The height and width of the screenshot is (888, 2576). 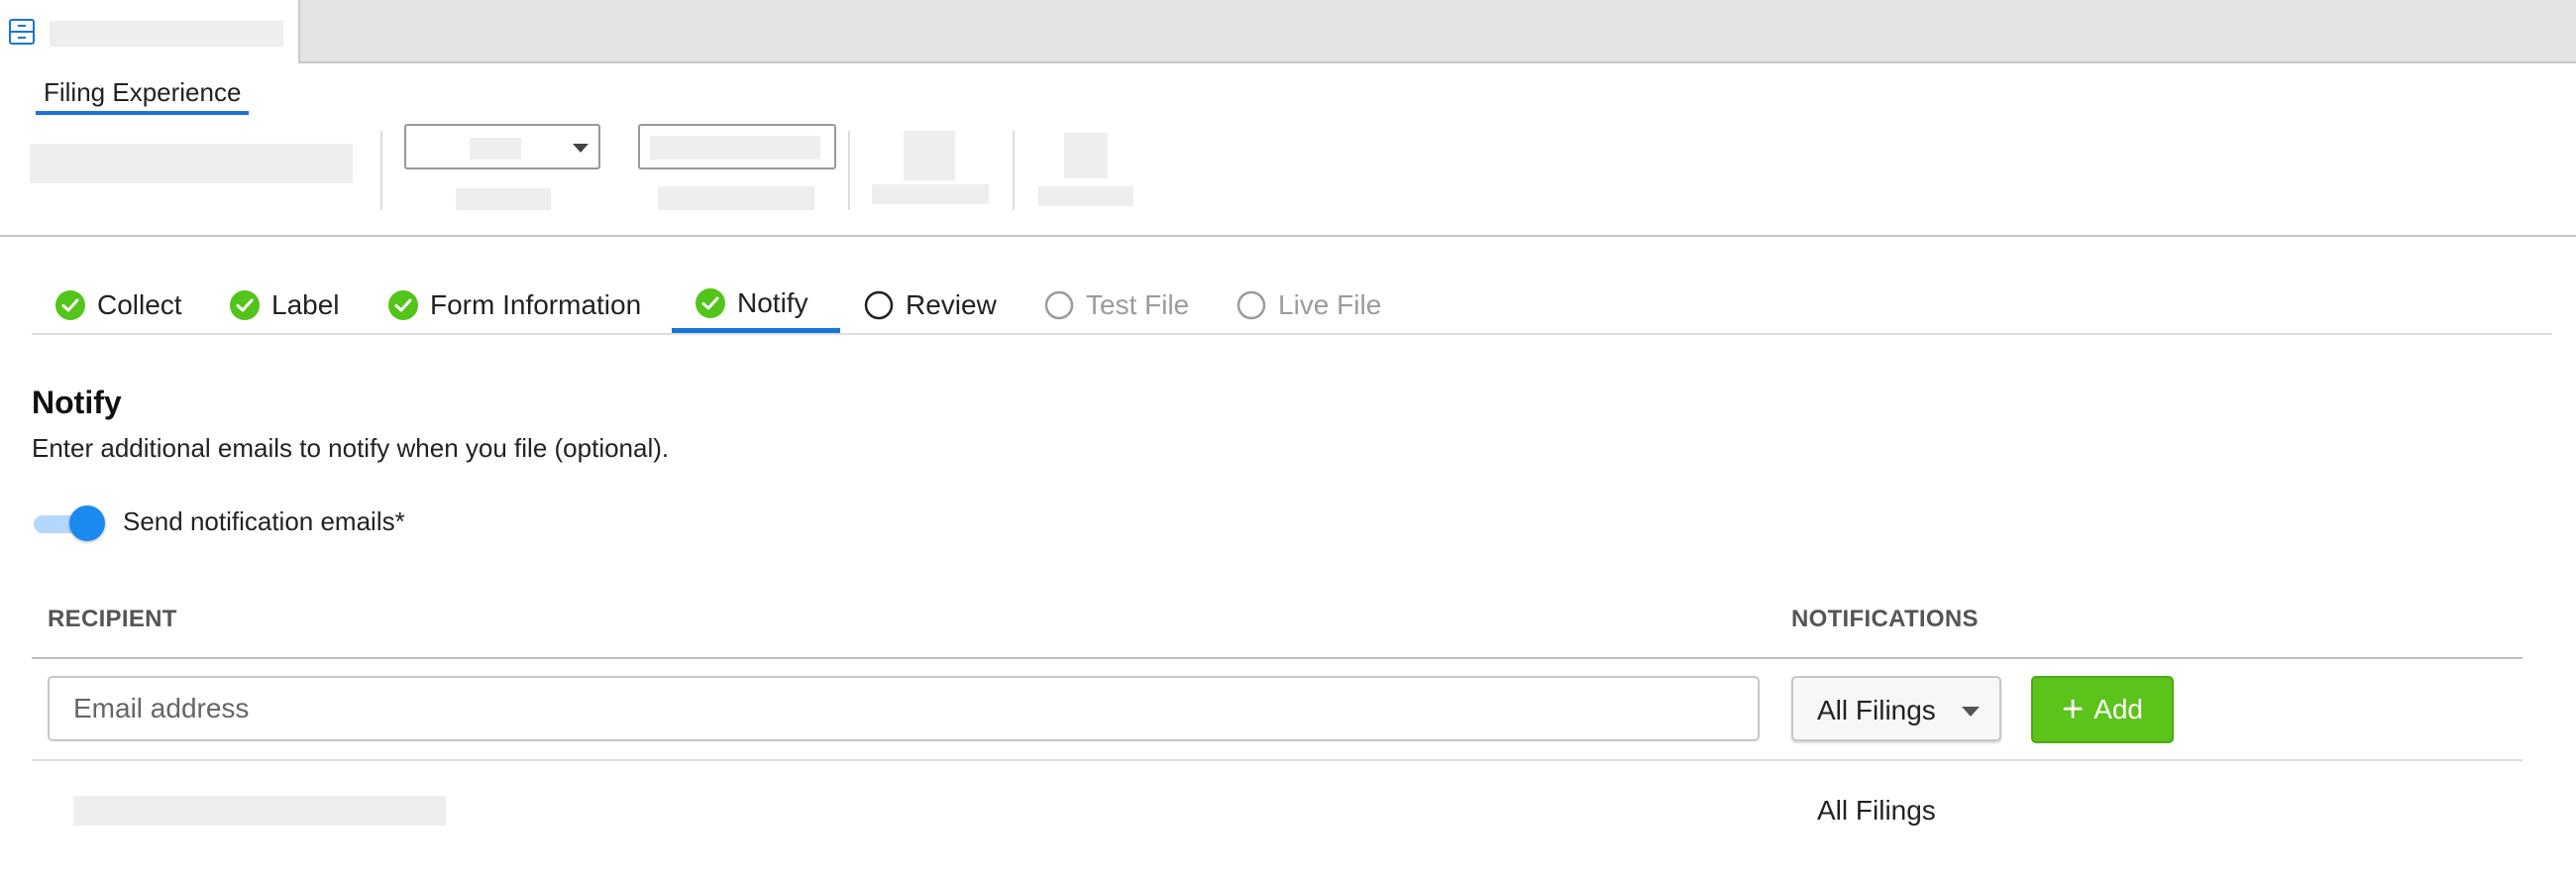 I want to click on column-header-recipient: RECIPIENT, so click(x=112, y=619).